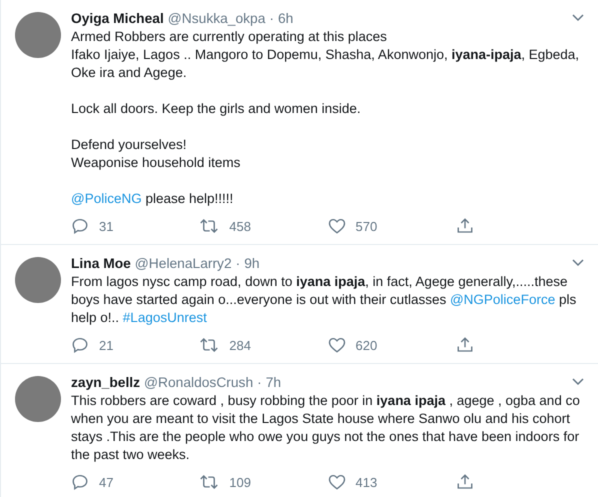 Image resolution: width=598 pixels, height=497 pixels. What do you see at coordinates (367, 226) in the screenshot?
I see `like-count: 570` at bounding box center [367, 226].